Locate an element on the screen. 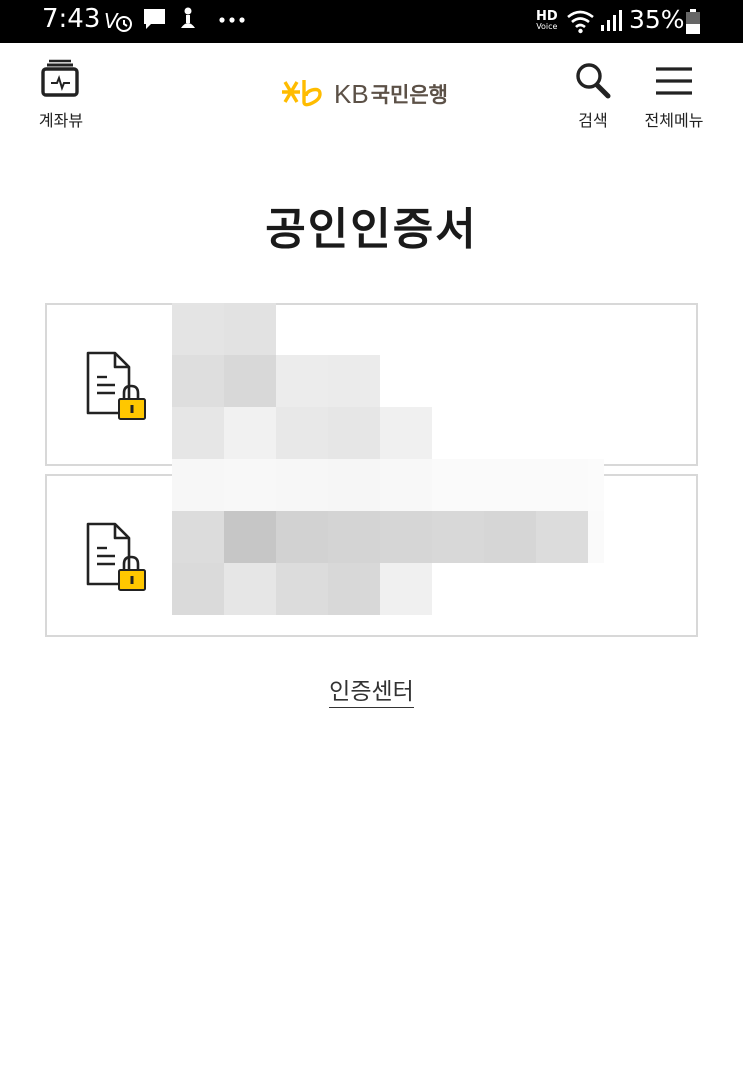 The image size is (743, 1071). logo-kb-text: KB is located at coordinates (351, 93).